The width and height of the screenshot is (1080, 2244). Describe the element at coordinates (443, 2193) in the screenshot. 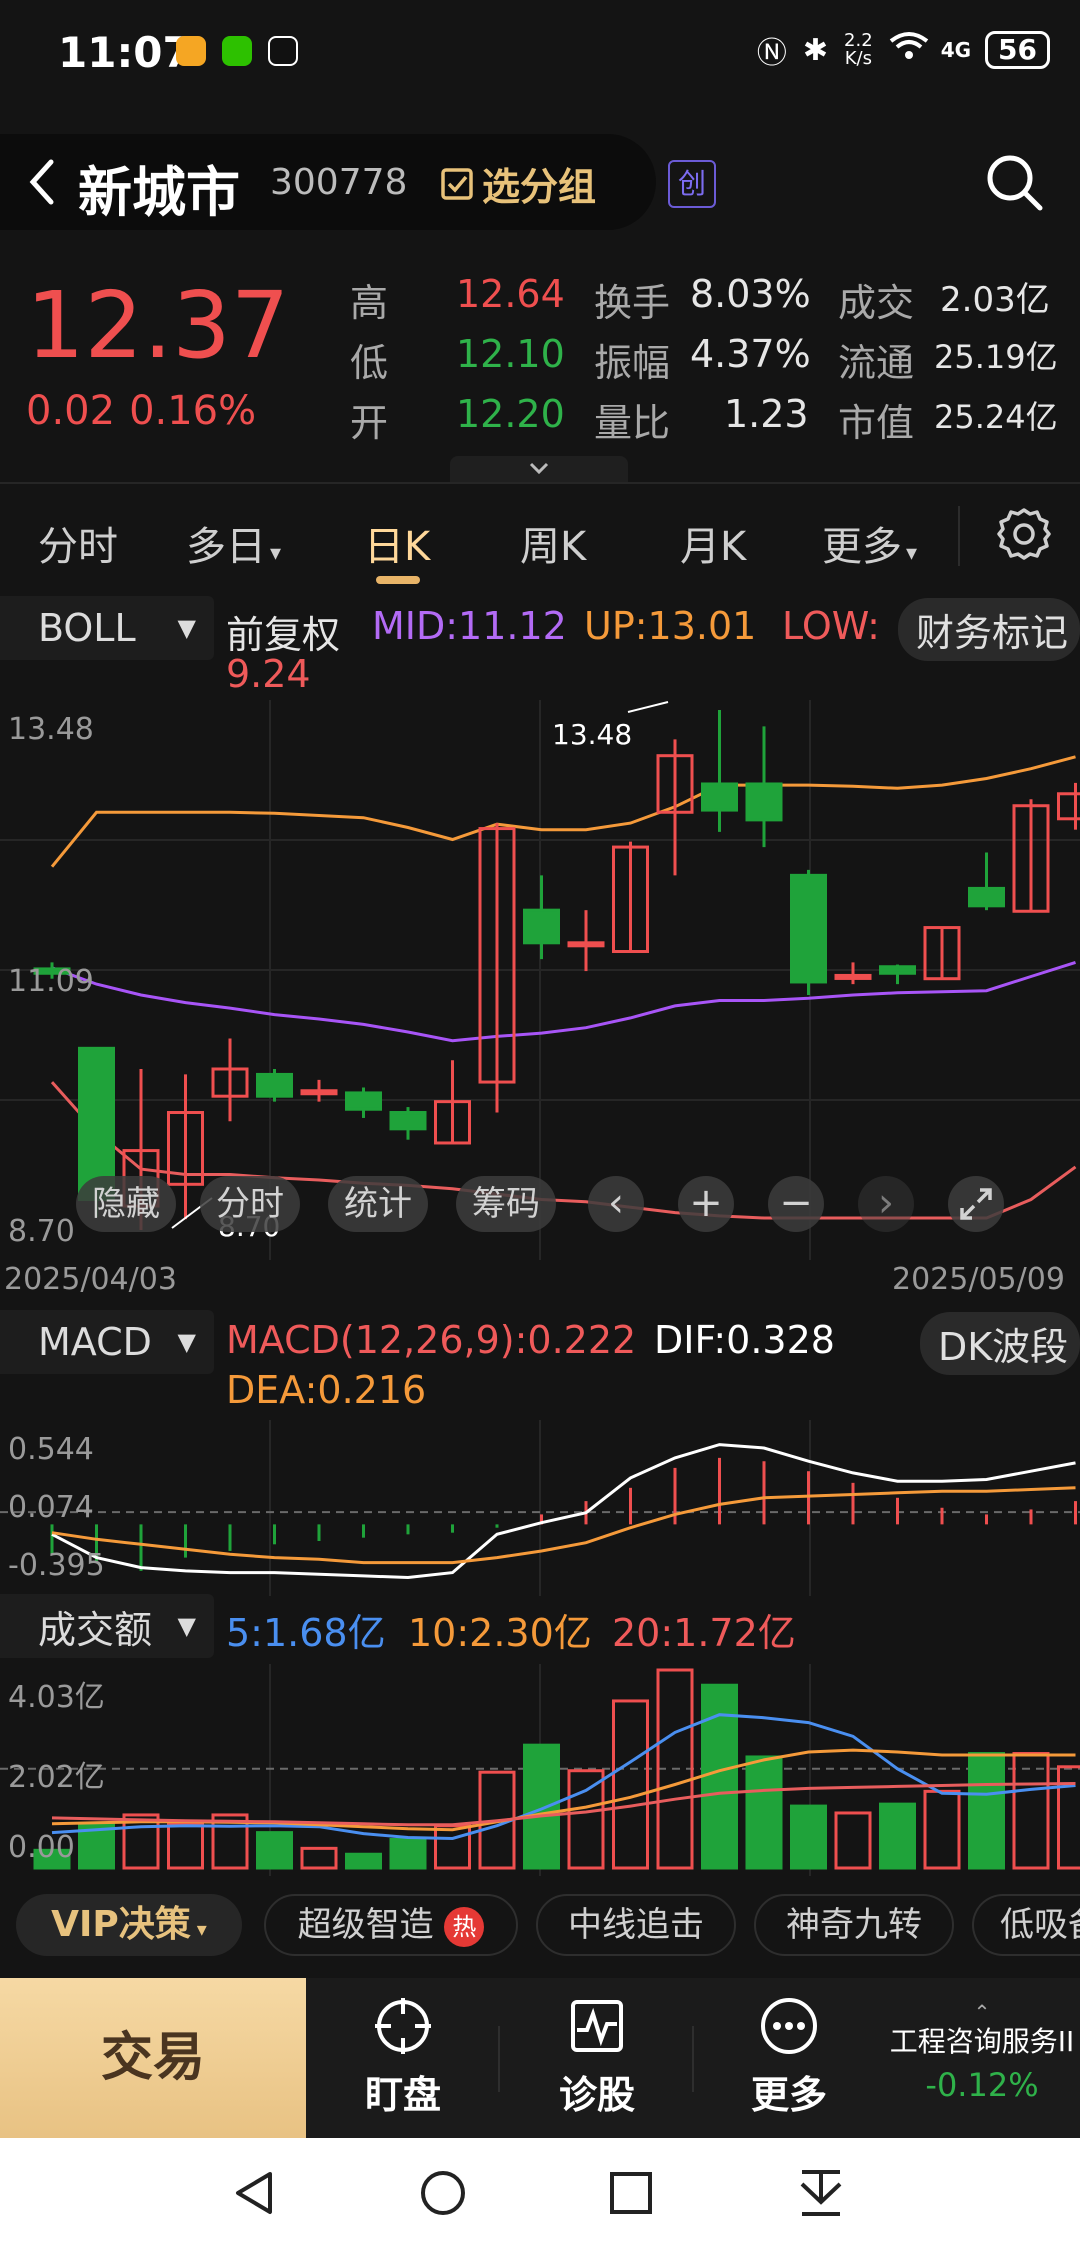

I see `nav-home-icon` at that location.